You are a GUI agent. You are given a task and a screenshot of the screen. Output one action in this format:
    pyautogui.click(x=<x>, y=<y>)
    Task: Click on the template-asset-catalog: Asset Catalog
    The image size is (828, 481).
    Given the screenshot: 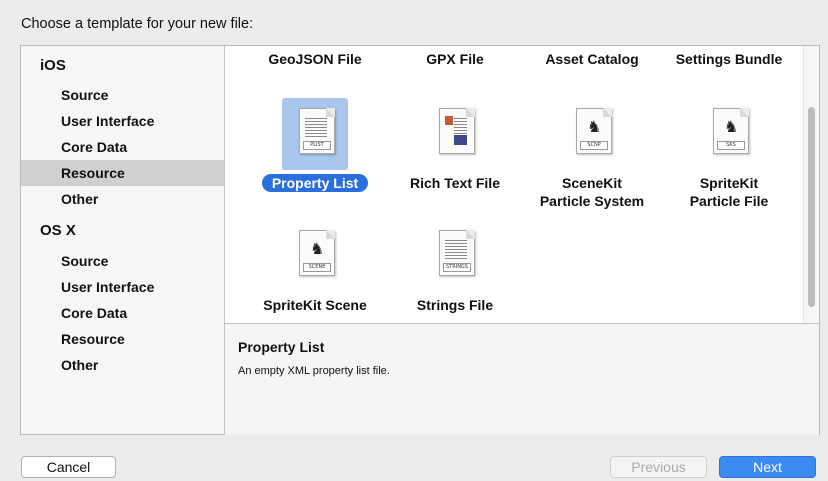 What is the action you would take?
    pyautogui.click(x=592, y=59)
    